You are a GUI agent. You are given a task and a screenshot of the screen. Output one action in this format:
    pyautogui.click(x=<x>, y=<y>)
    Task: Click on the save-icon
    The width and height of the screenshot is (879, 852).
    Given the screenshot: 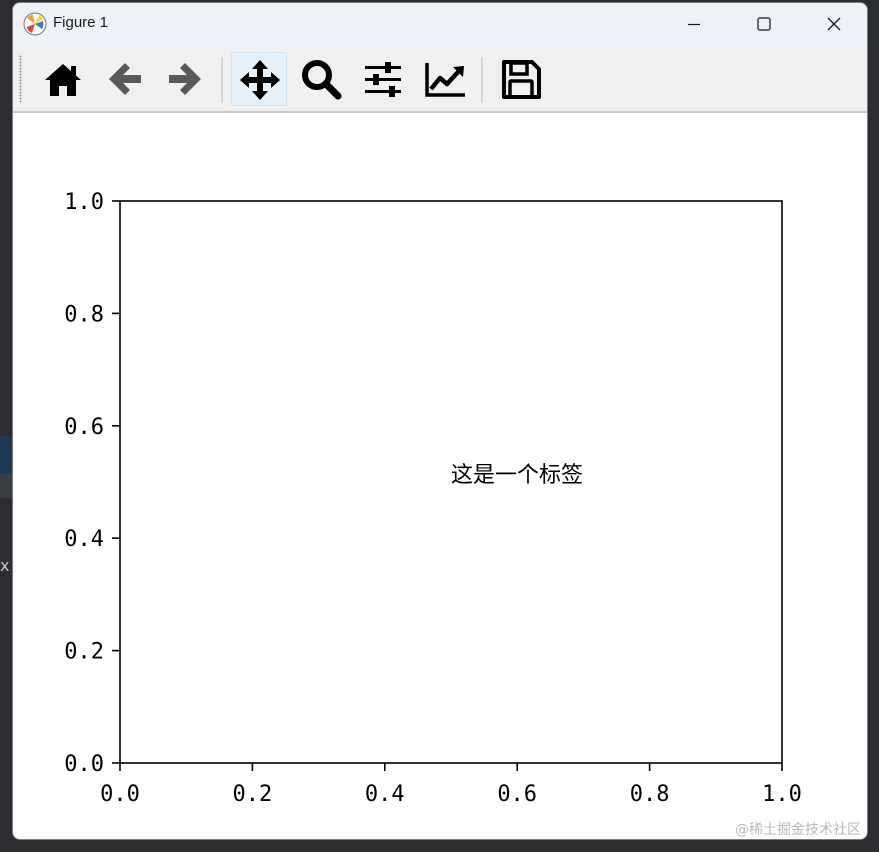 What is the action you would take?
    pyautogui.click(x=521, y=79)
    